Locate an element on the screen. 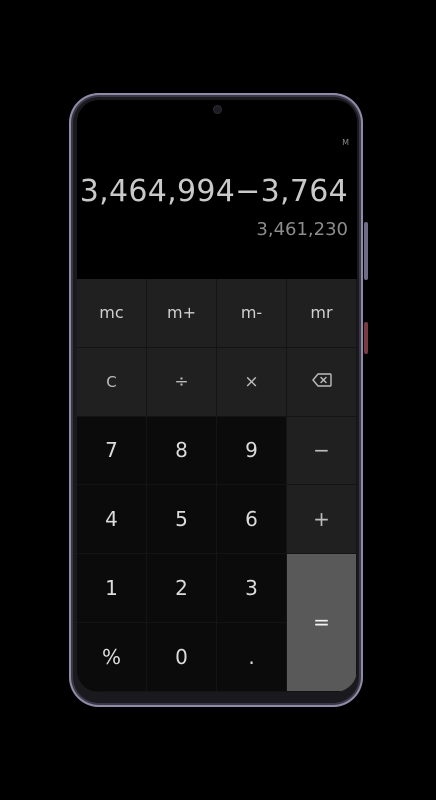 The width and height of the screenshot is (436, 800). backspace-icon is located at coordinates (321, 382).